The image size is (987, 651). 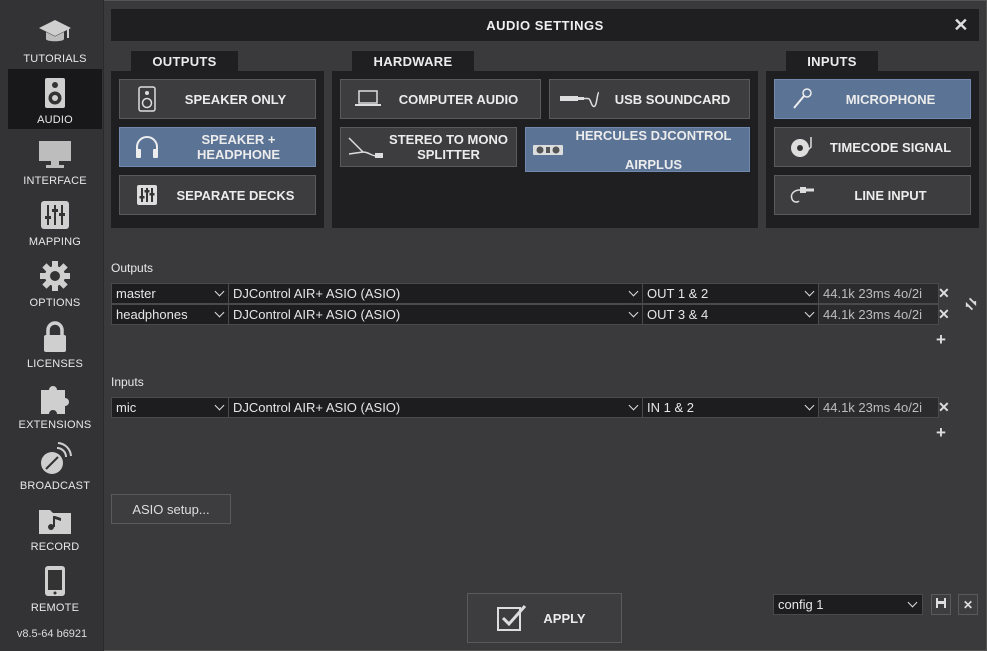 I want to click on button-label: TIMECODE SIGNAL, so click(x=890, y=147).